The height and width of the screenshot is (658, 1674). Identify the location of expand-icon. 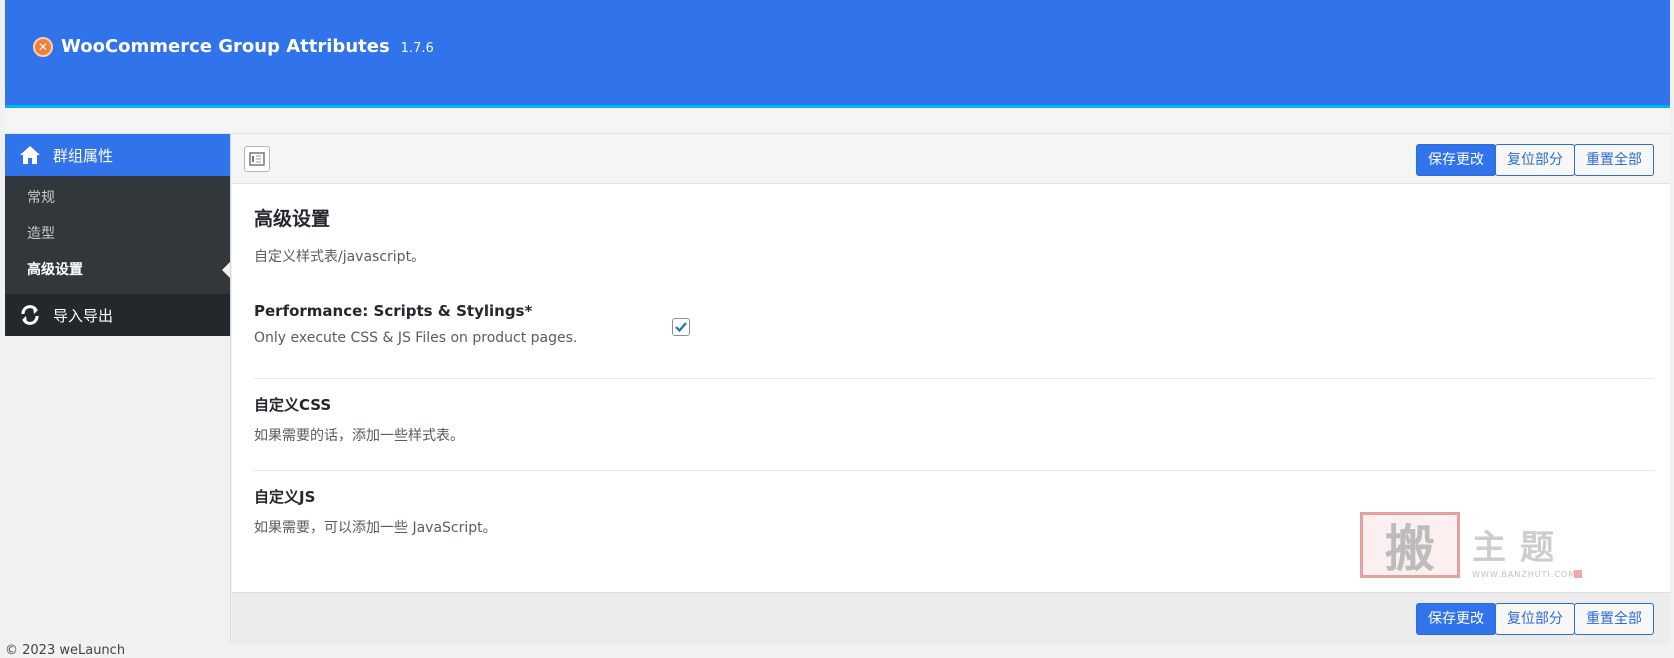
(257, 159).